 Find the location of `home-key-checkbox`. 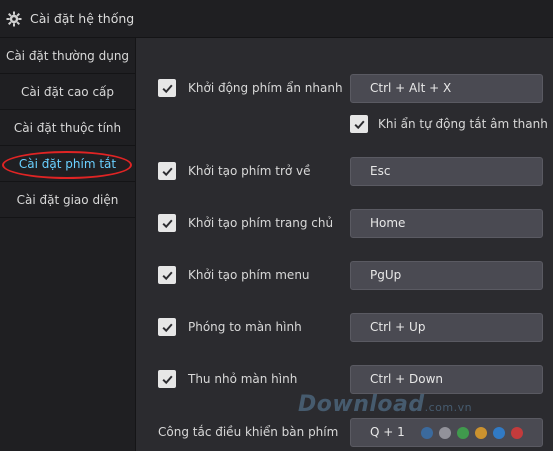

home-key-checkbox is located at coordinates (167, 223).